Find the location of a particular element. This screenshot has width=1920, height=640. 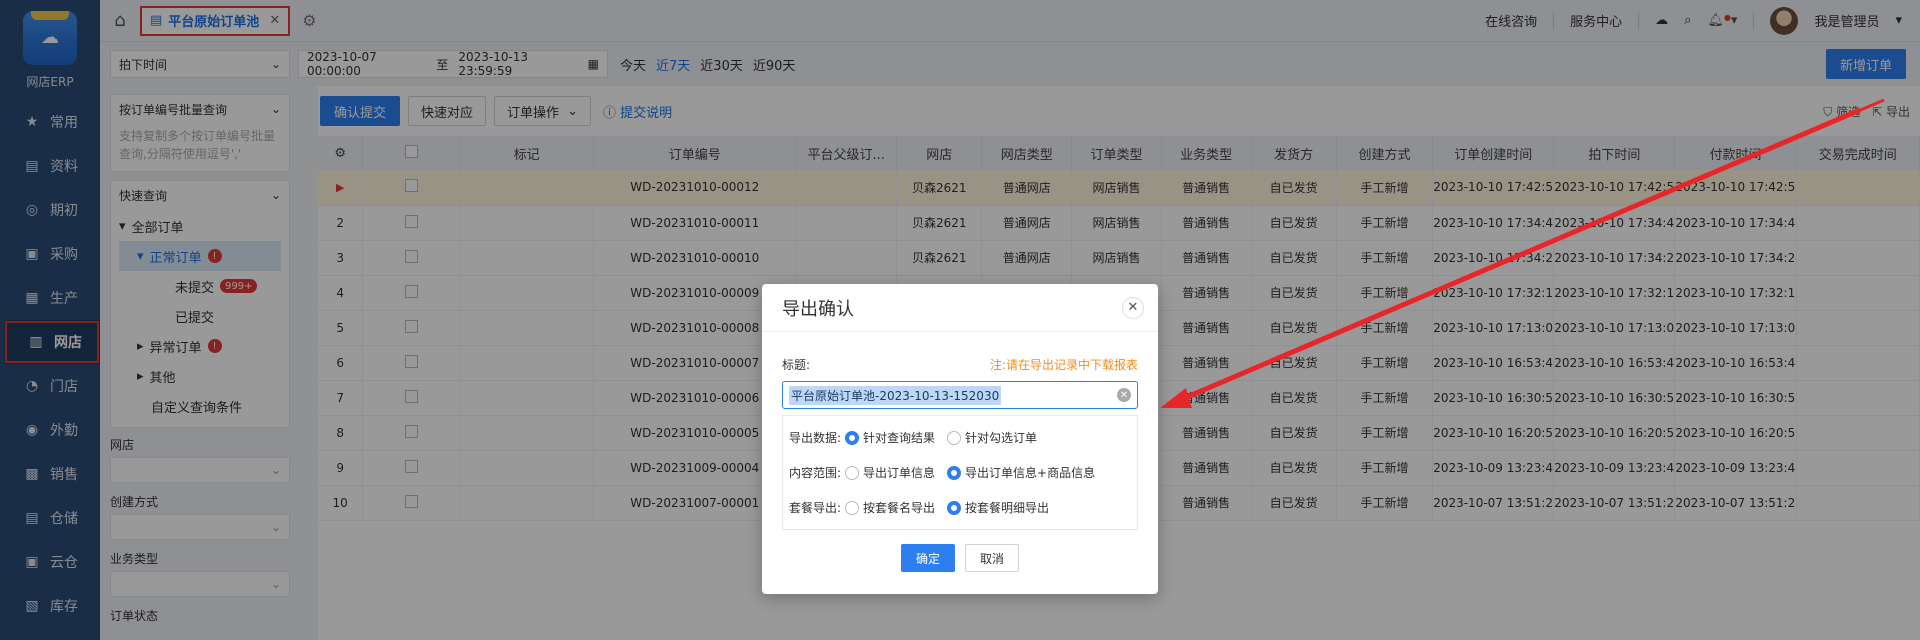

clear-icon: ✕ is located at coordinates (1124, 395).